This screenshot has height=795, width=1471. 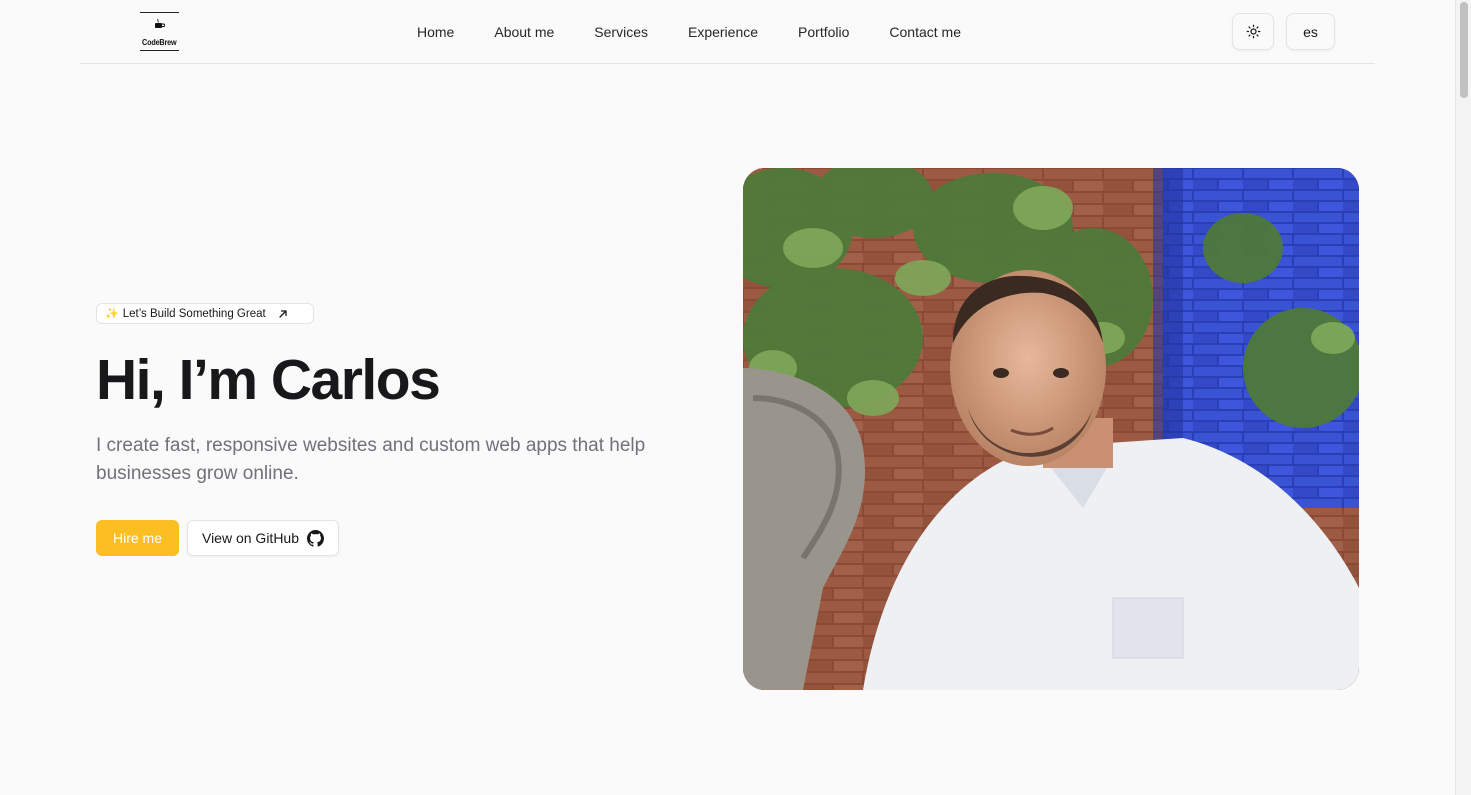 What do you see at coordinates (1310, 31) in the screenshot?
I see `language-button: es` at bounding box center [1310, 31].